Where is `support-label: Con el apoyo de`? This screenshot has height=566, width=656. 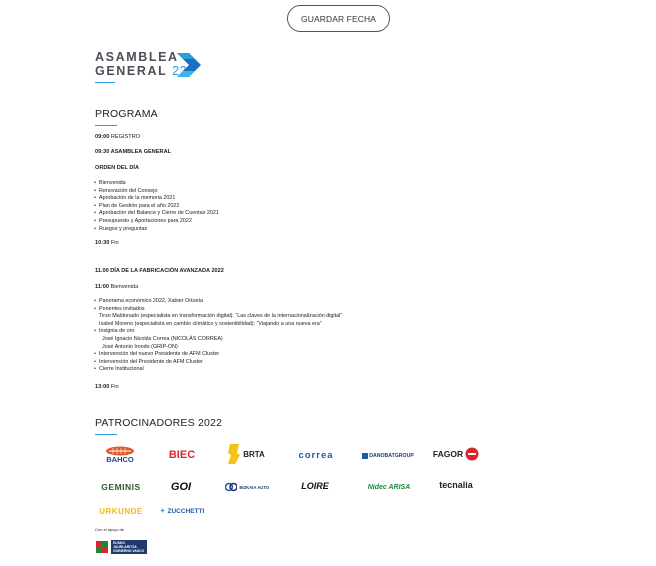
support-label: Con el apoyo de is located at coordinates (110, 529).